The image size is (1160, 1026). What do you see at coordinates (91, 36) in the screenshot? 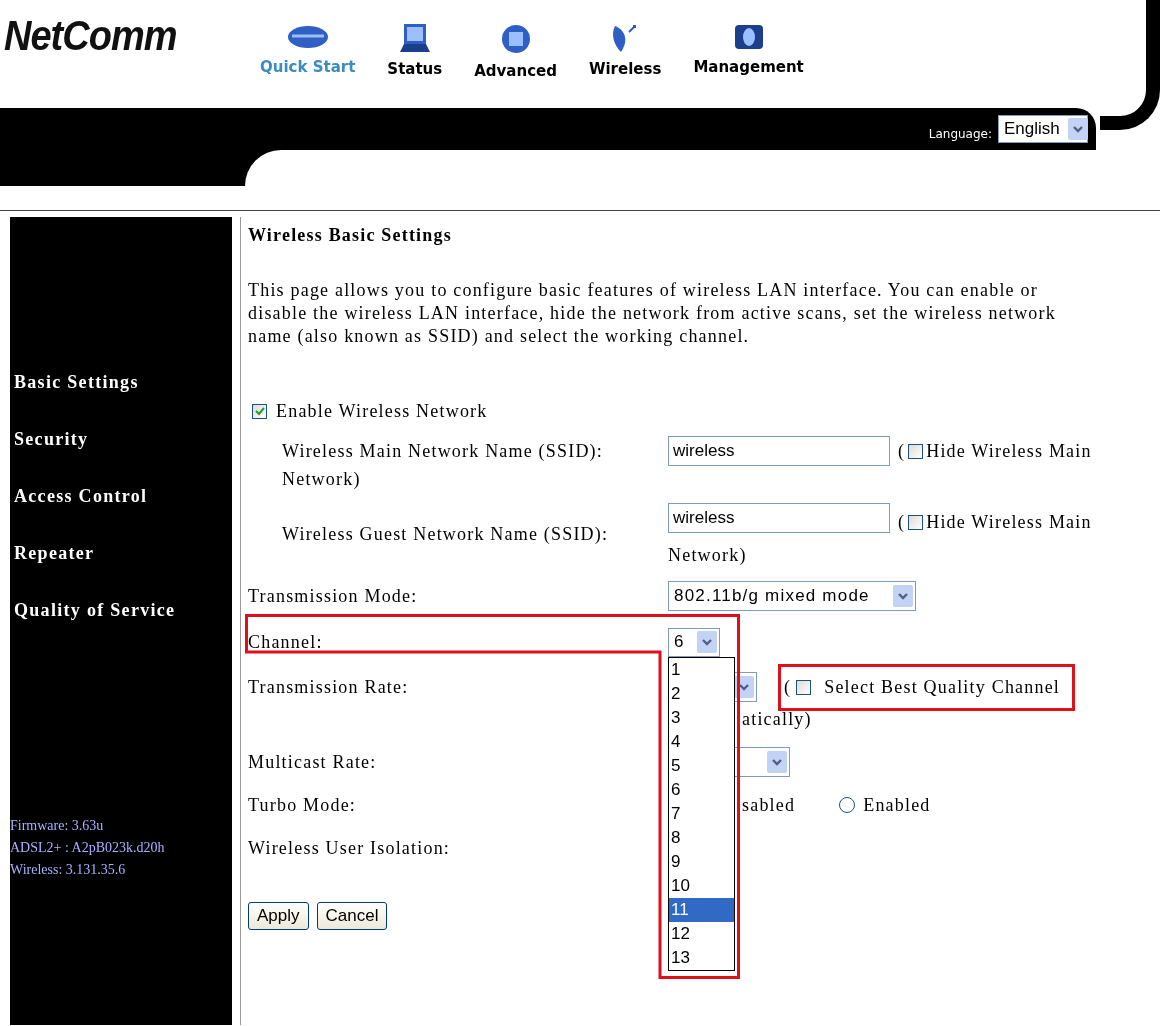
I see `logo: NetComm` at bounding box center [91, 36].